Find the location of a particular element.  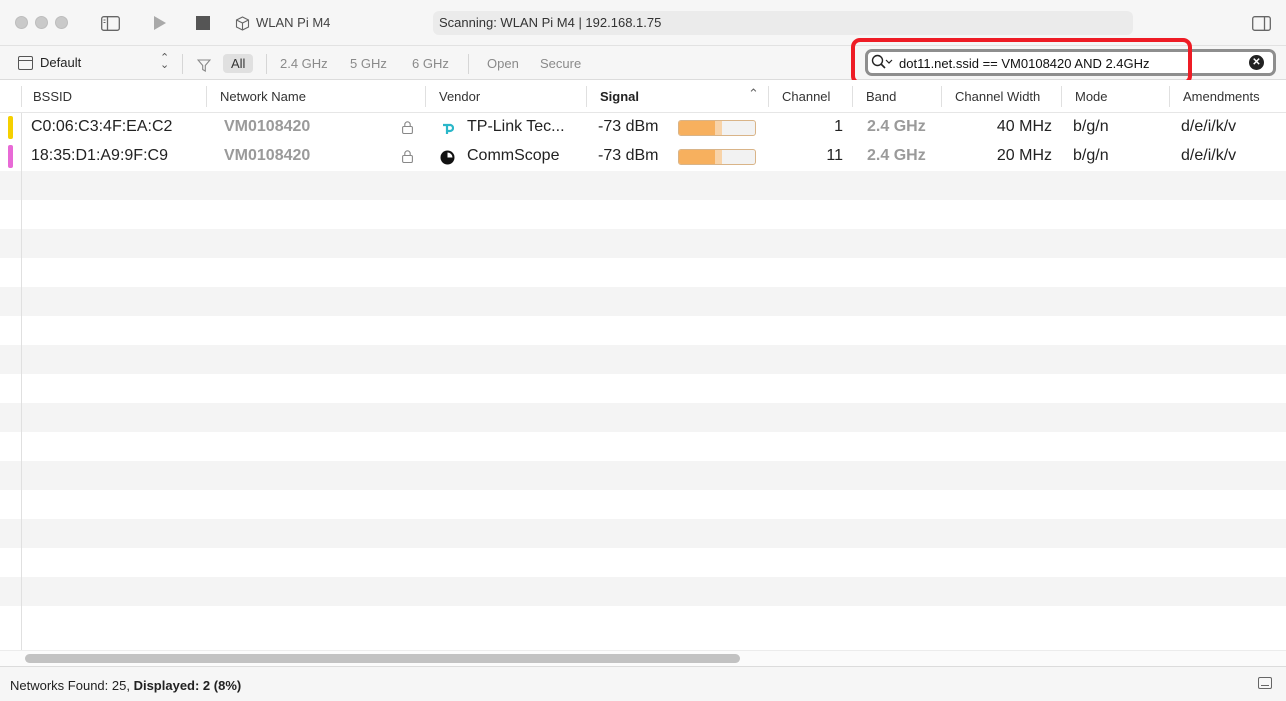

zoom-window-button is located at coordinates (61, 22).